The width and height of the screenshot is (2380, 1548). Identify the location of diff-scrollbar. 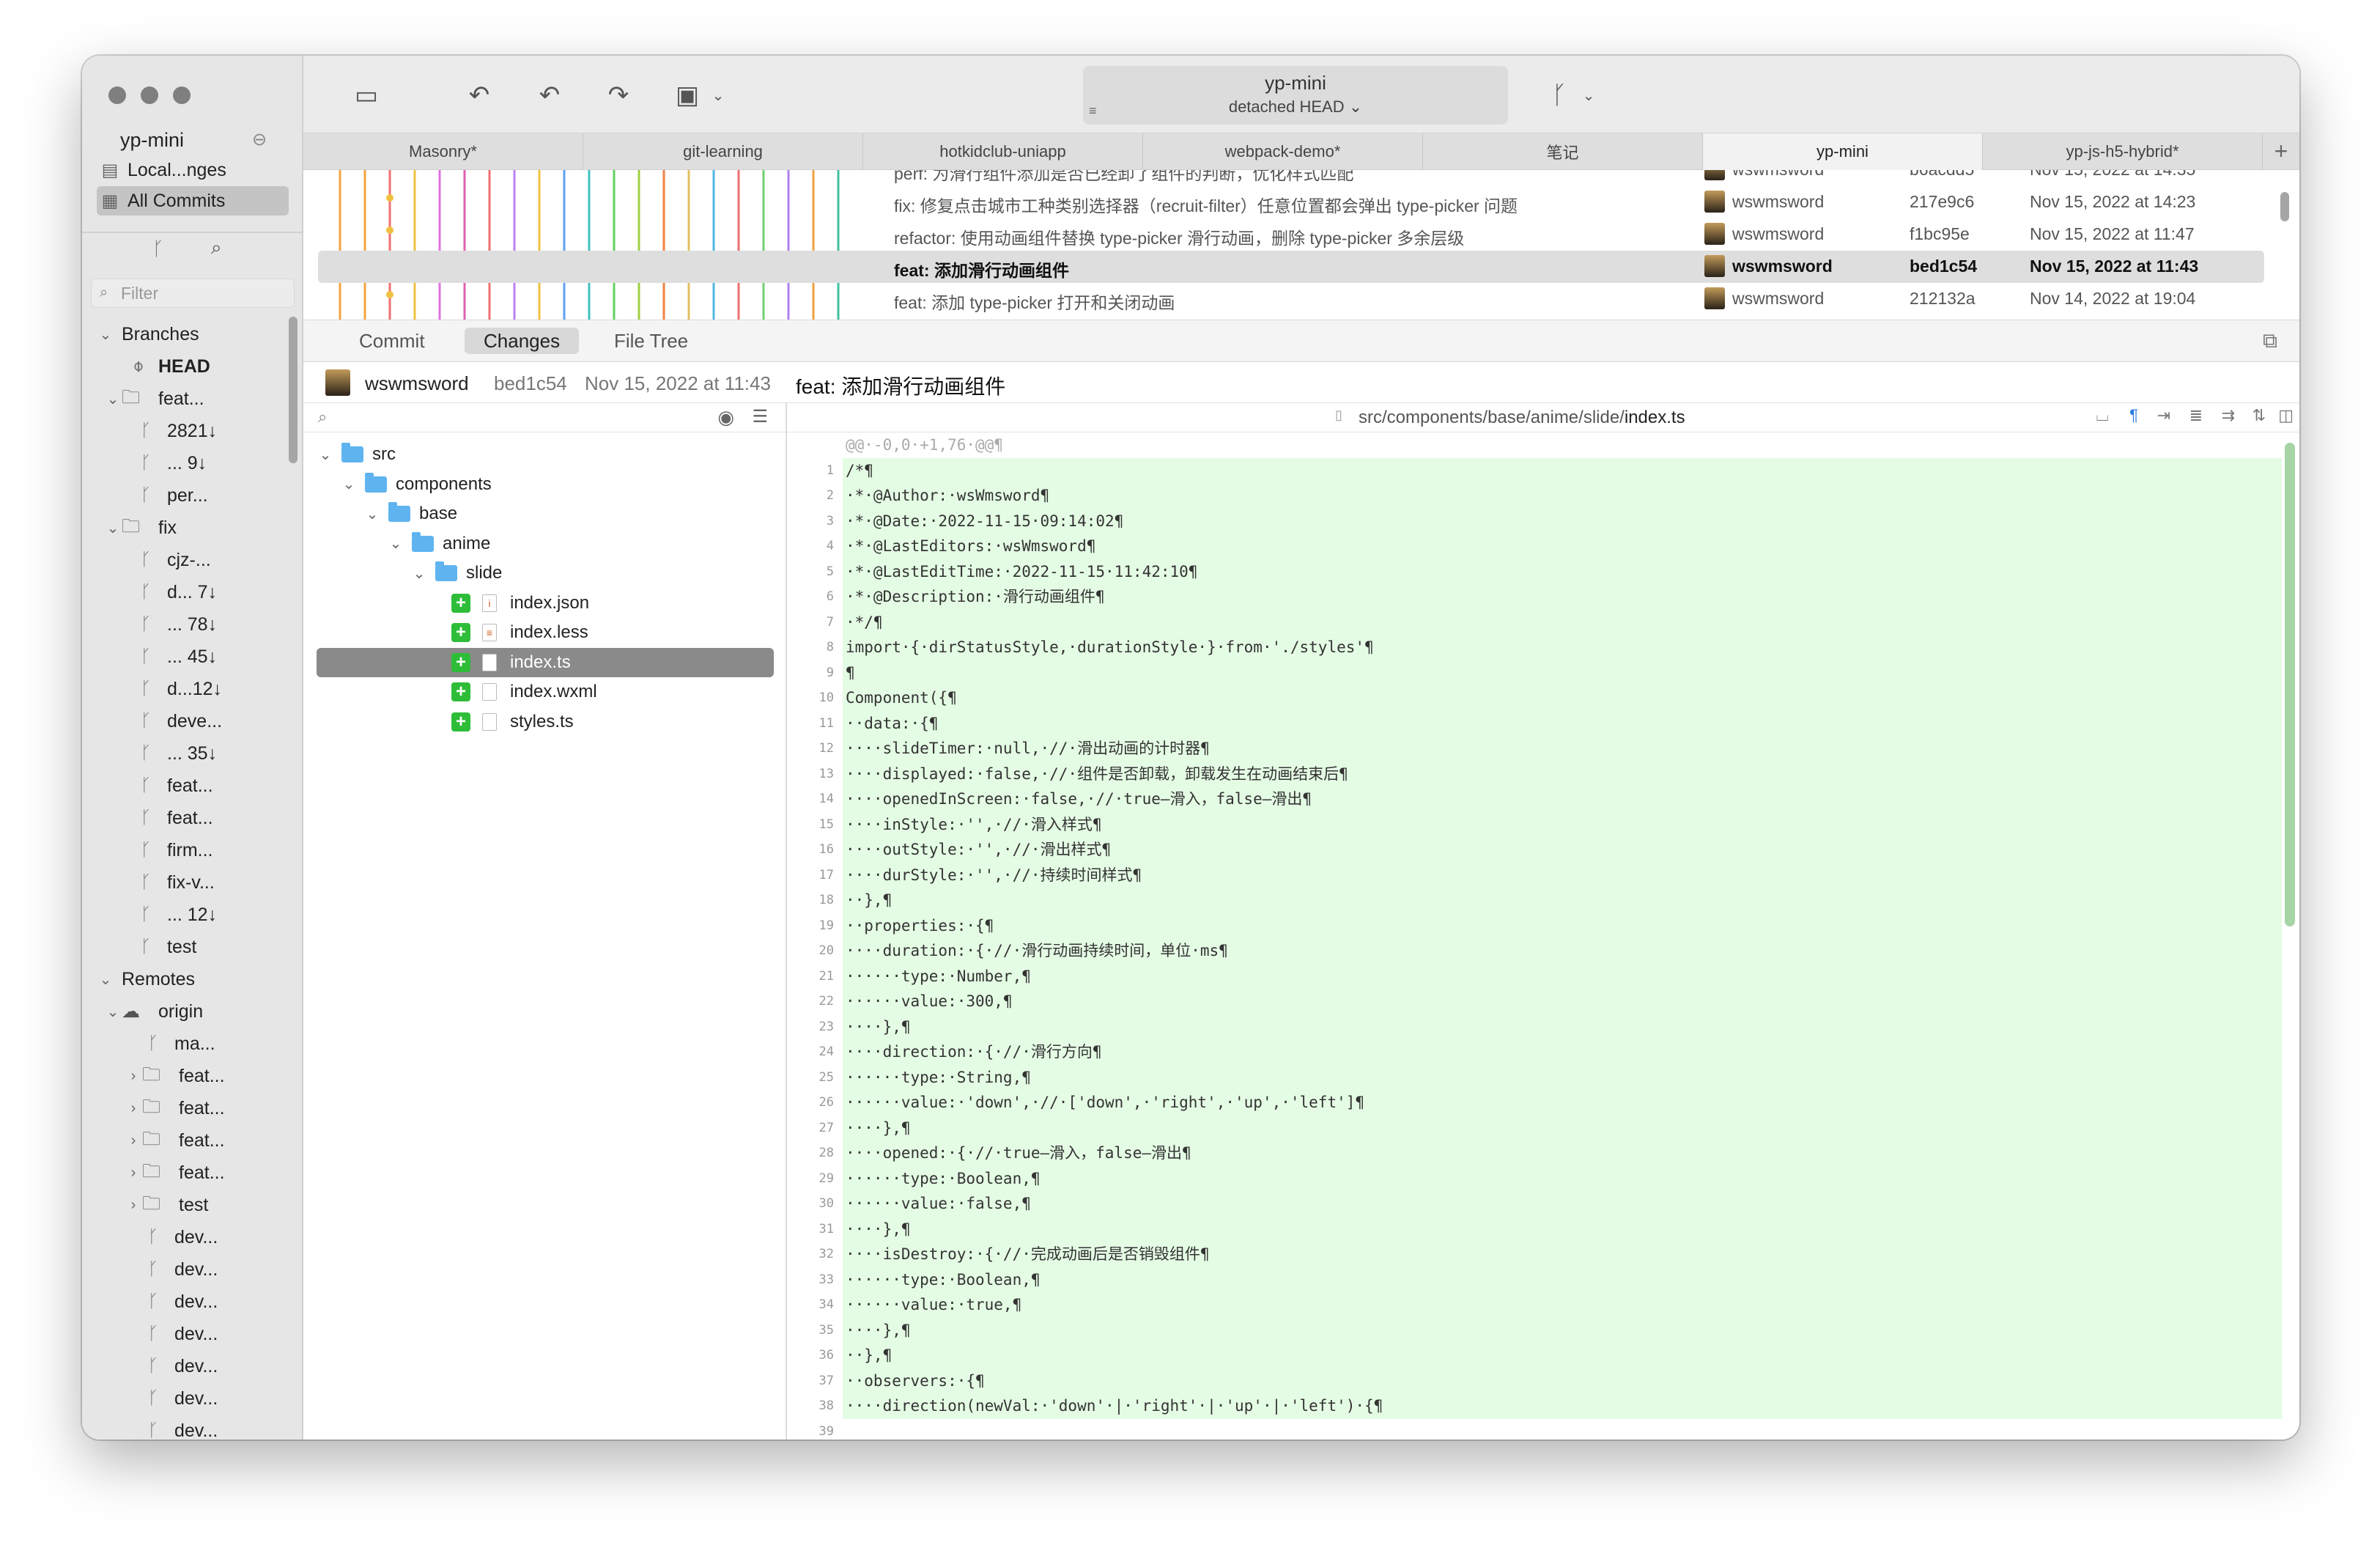
(2290, 684).